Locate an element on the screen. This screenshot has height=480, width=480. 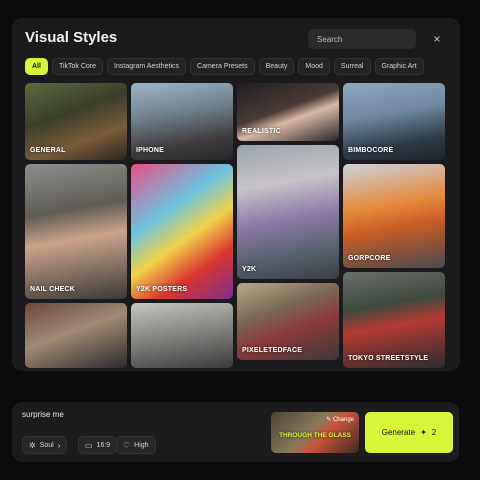
category-chip-mood: Mood is located at coordinates (314, 66).